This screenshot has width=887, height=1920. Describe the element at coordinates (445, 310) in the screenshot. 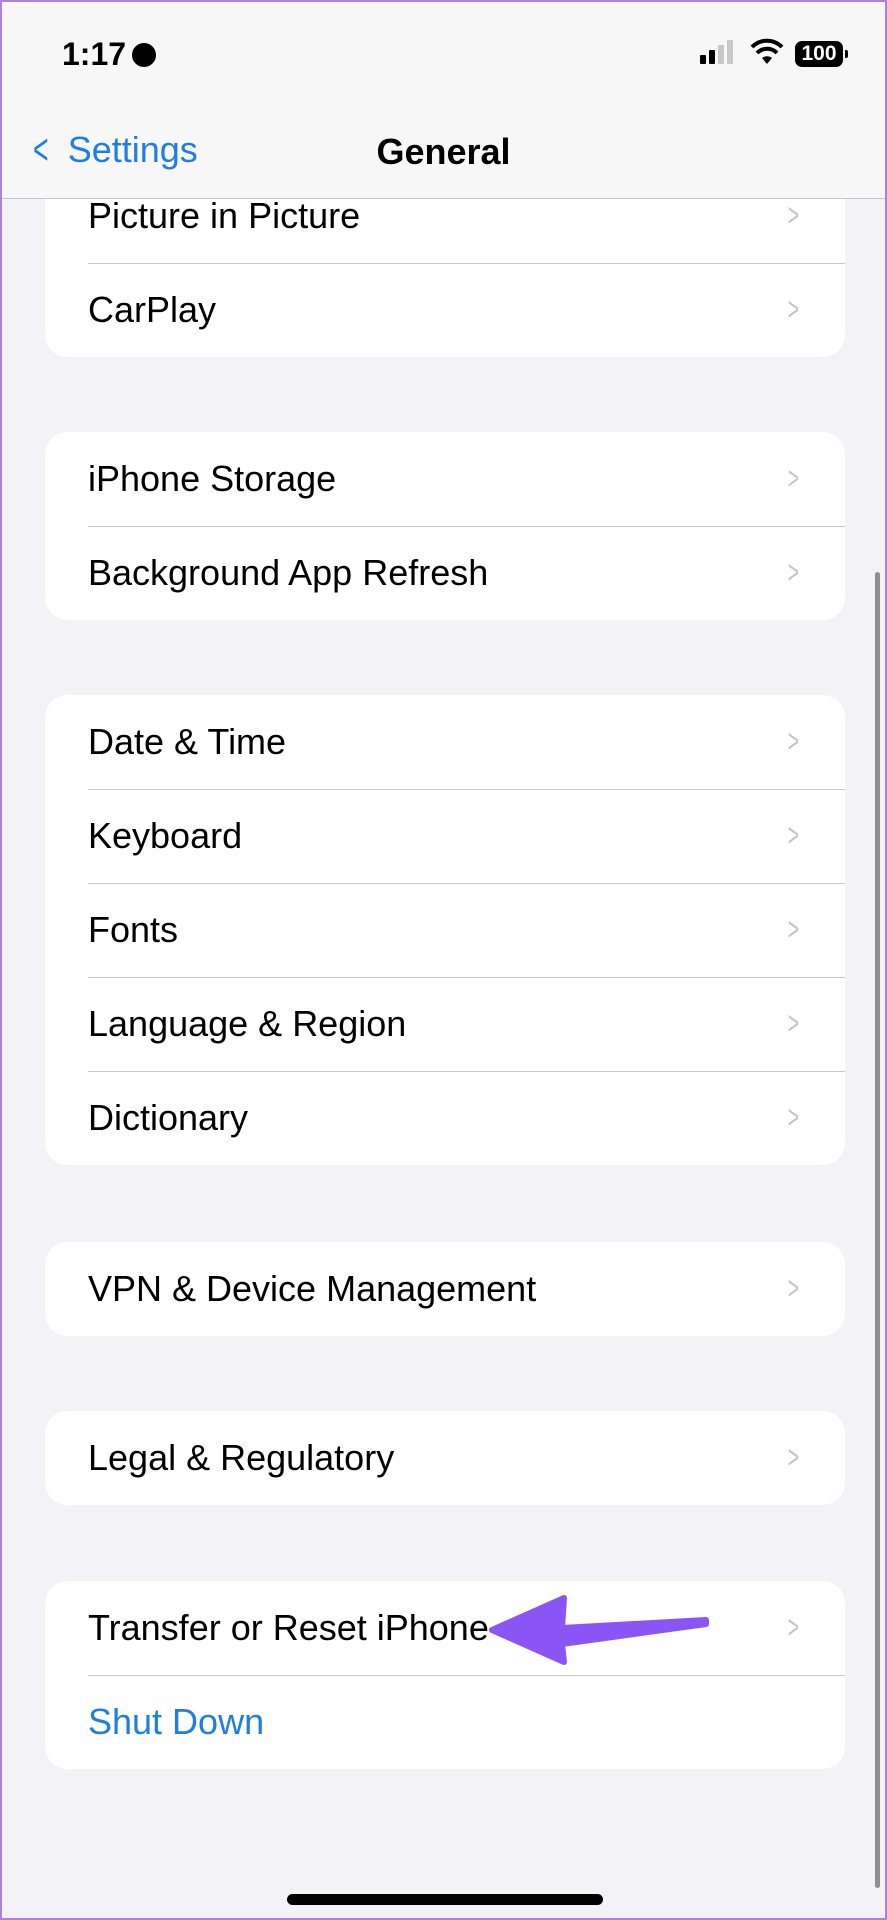

I see `row-carplay: CarPlay >` at that location.